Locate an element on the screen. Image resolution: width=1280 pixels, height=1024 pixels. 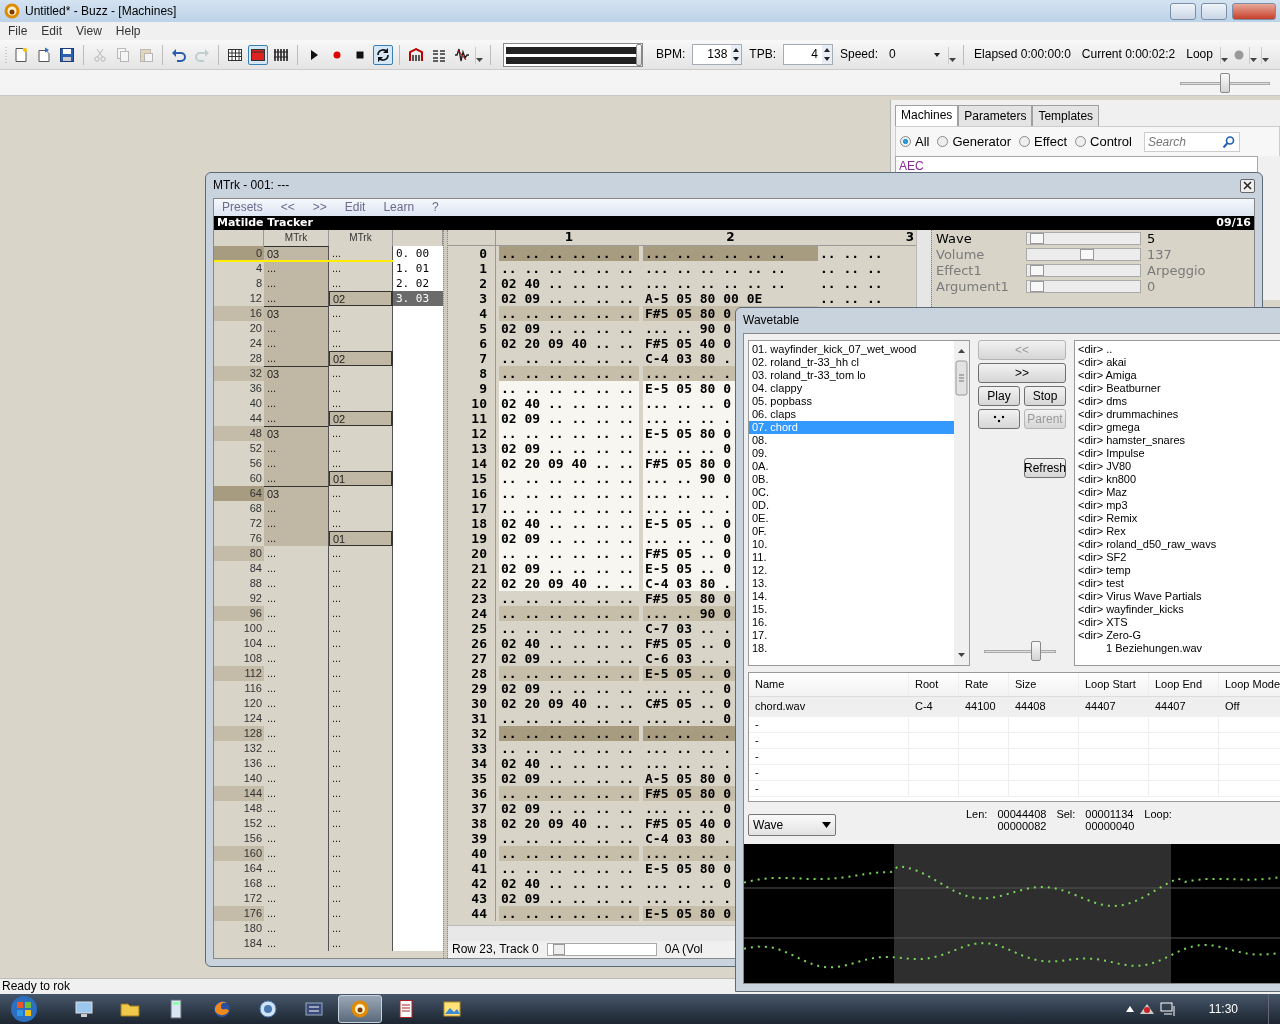
wave-list-item: 16. is located at coordinates (851, 622).